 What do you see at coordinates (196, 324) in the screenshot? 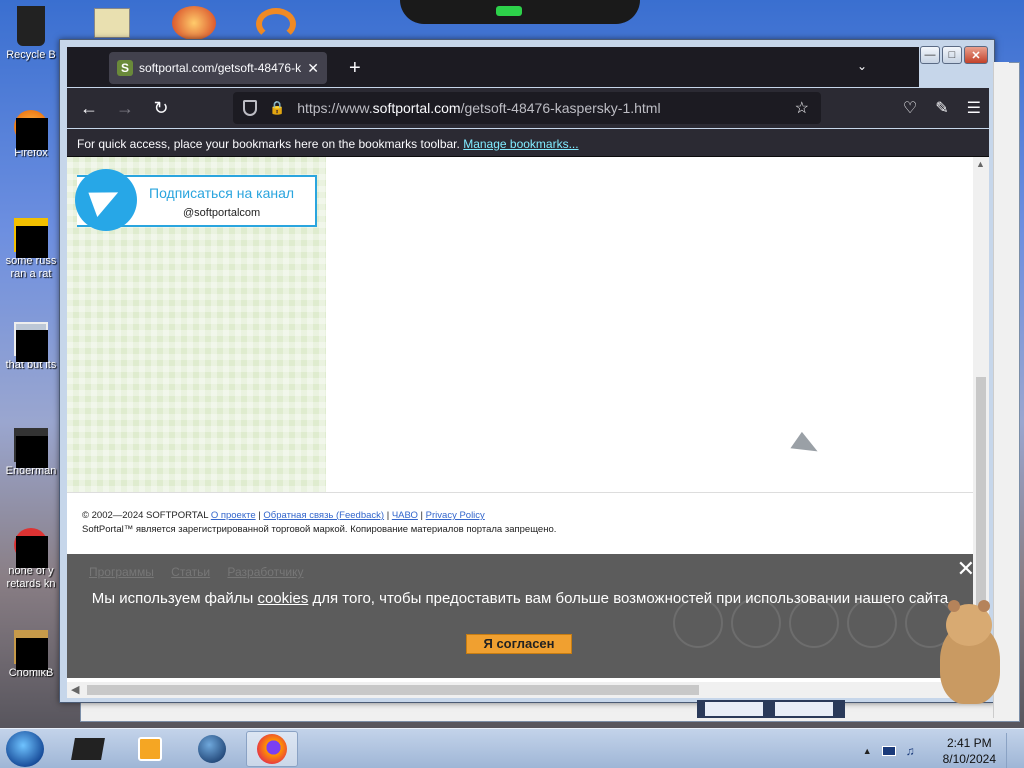
I see `left-sidebar: Подписаться на канал @softportalcom` at bounding box center [196, 324].